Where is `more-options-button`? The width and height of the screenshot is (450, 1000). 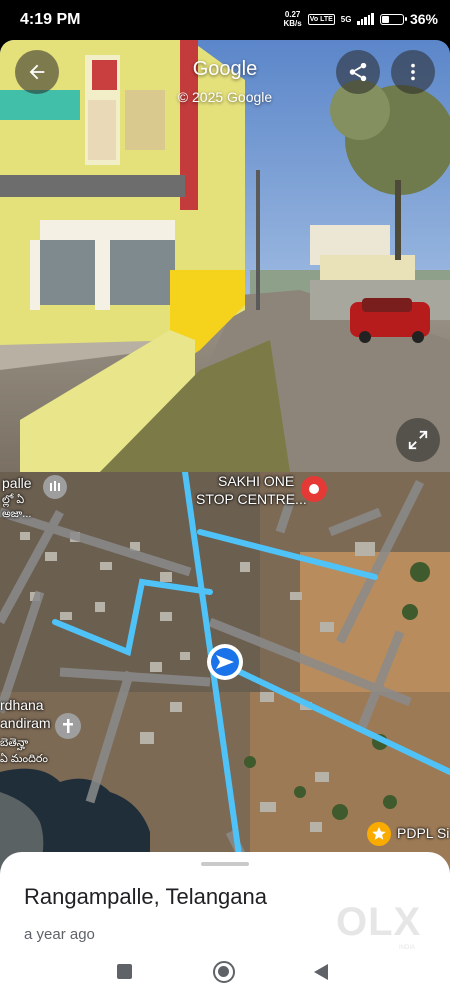
more-options-button is located at coordinates (413, 72).